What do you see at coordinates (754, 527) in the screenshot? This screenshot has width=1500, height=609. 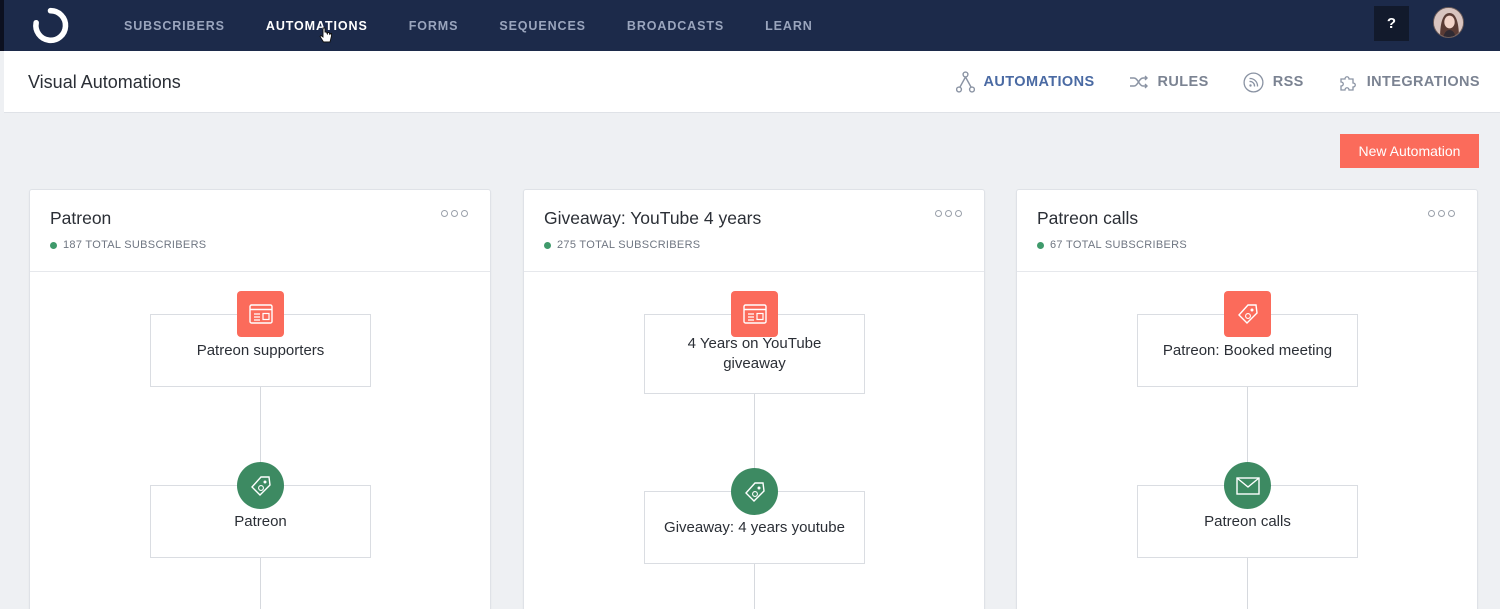 I see `node-label: Giveaway: 4 years youtube` at bounding box center [754, 527].